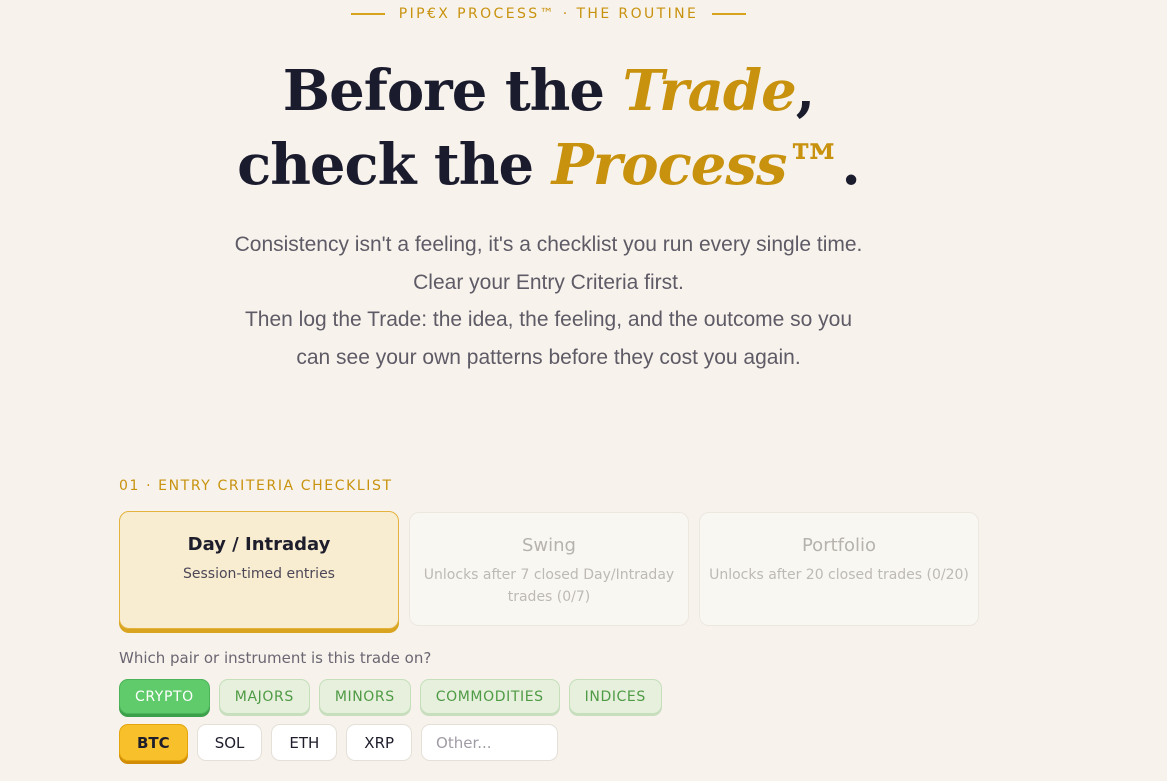 This screenshot has width=1167, height=781. What do you see at coordinates (709, 91) in the screenshot?
I see `headline-accent-trade: Trade` at bounding box center [709, 91].